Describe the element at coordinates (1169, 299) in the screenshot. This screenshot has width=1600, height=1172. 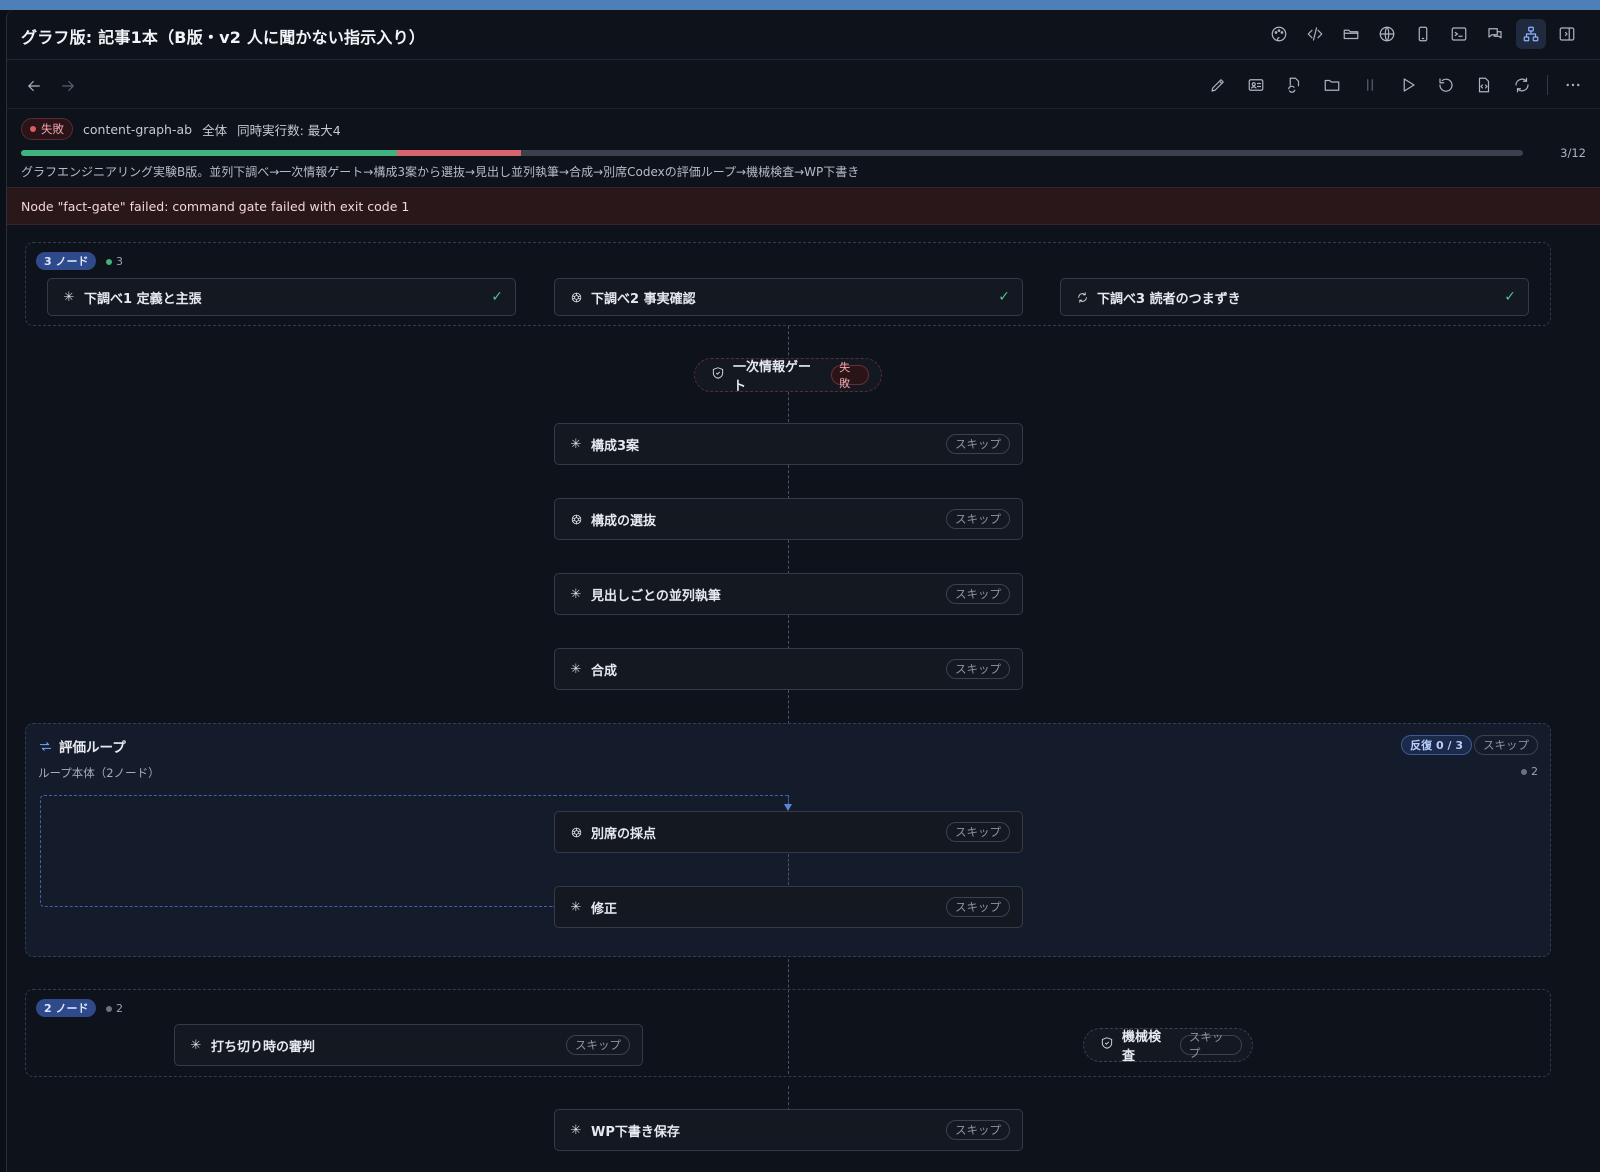
I see `node-label: 下調べ3 読者のつまずき` at that location.